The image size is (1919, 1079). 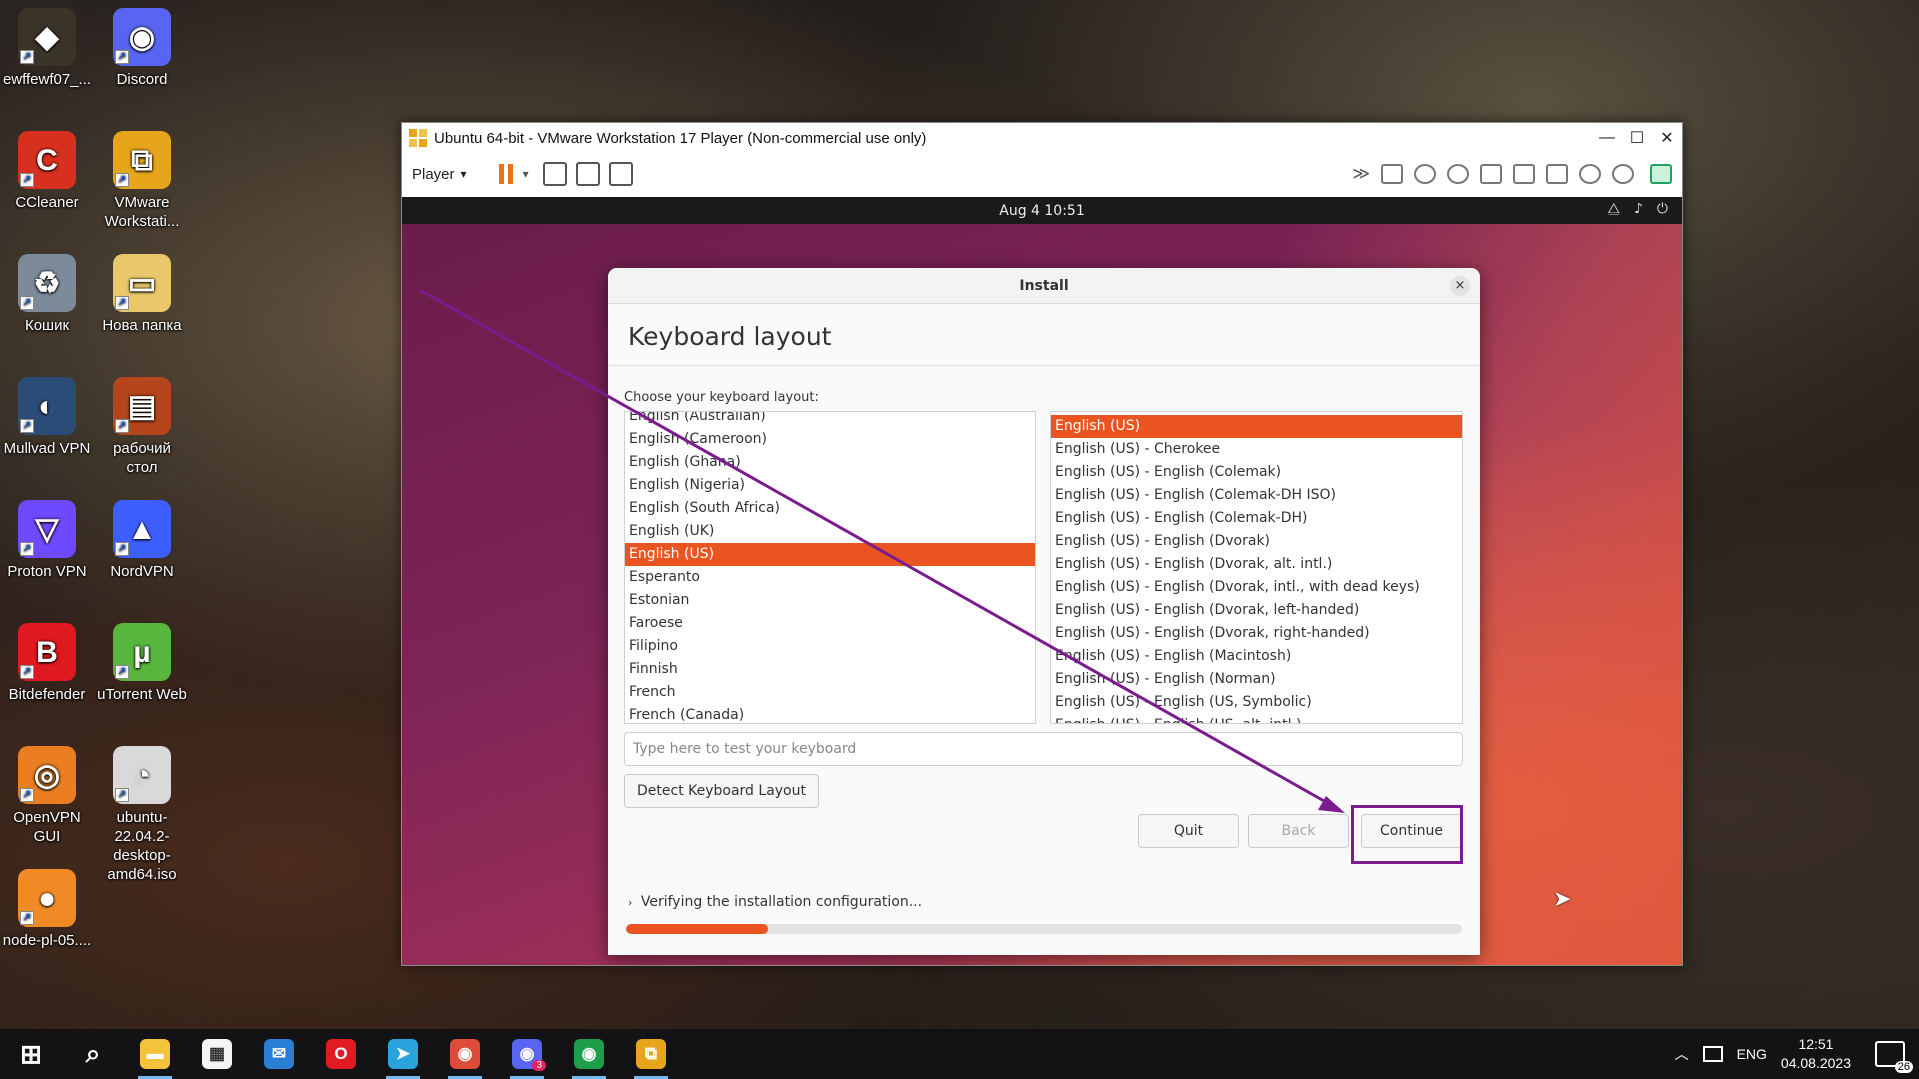 I want to click on notifications-button: 26, so click(x=1894, y=1057).